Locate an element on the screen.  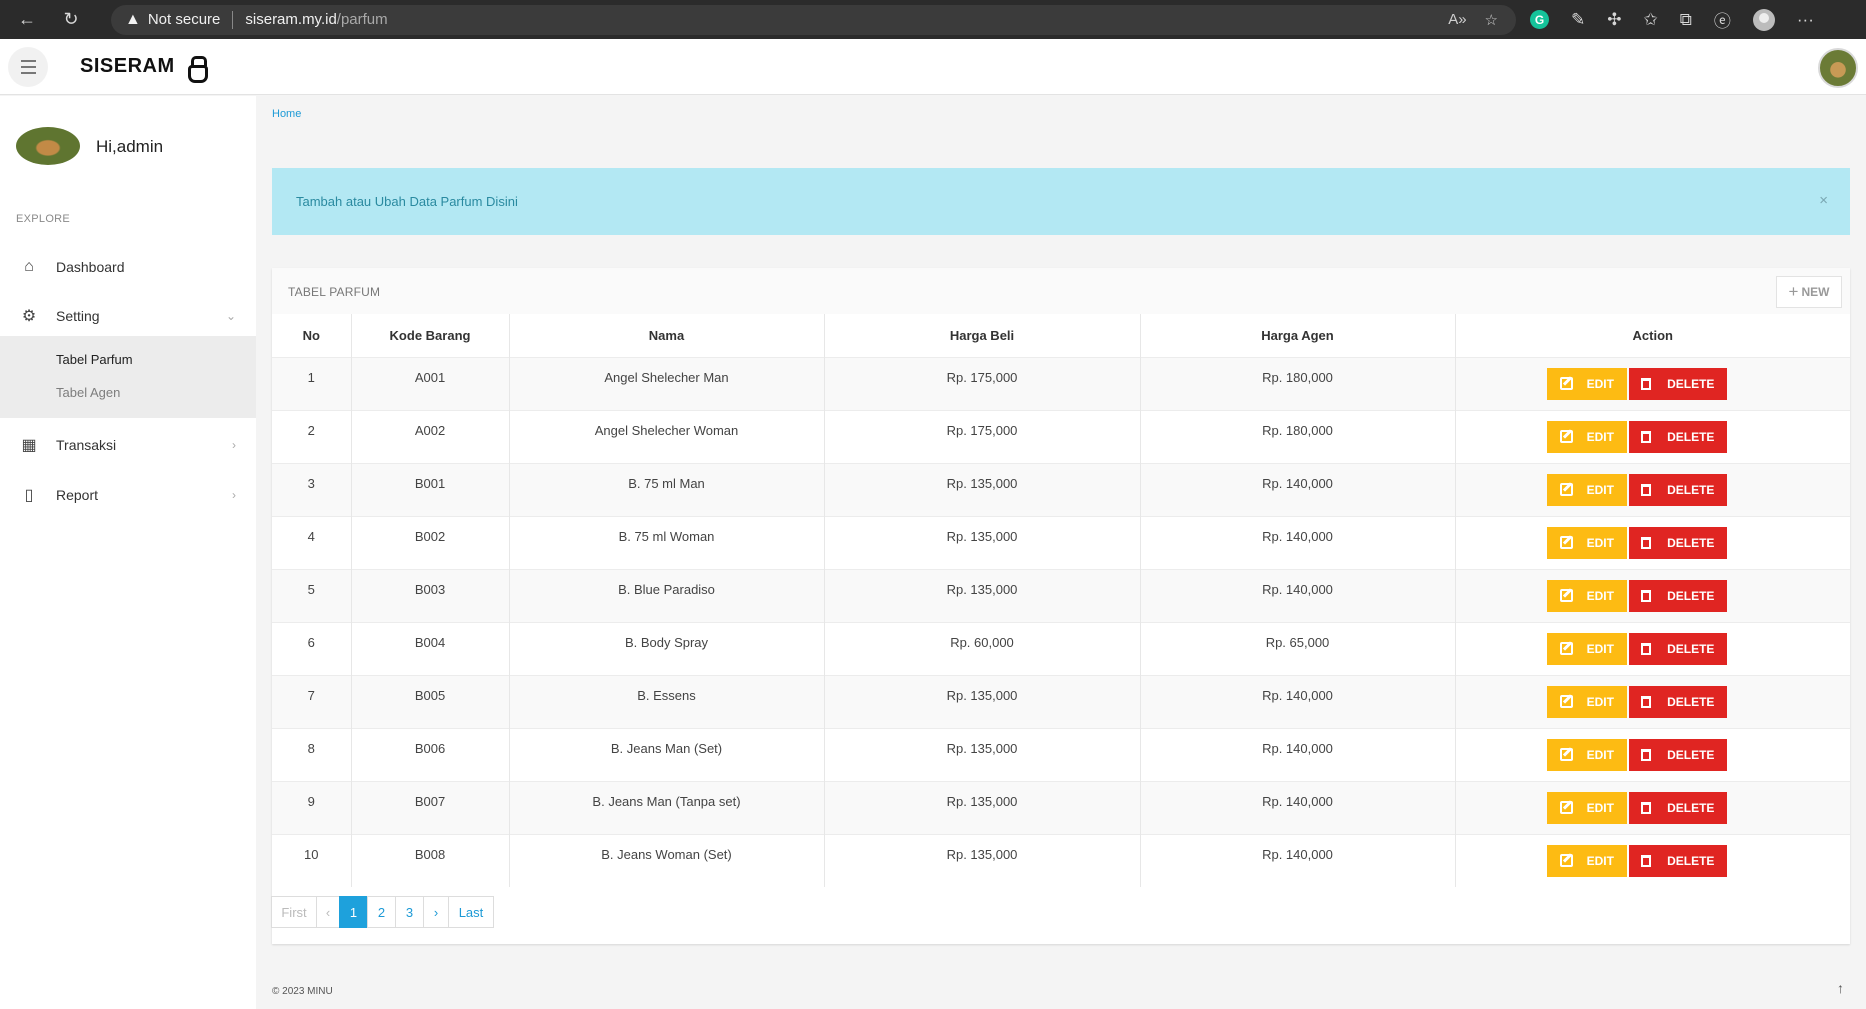
back-arrow-icon: ← is located at coordinates (27, 20).